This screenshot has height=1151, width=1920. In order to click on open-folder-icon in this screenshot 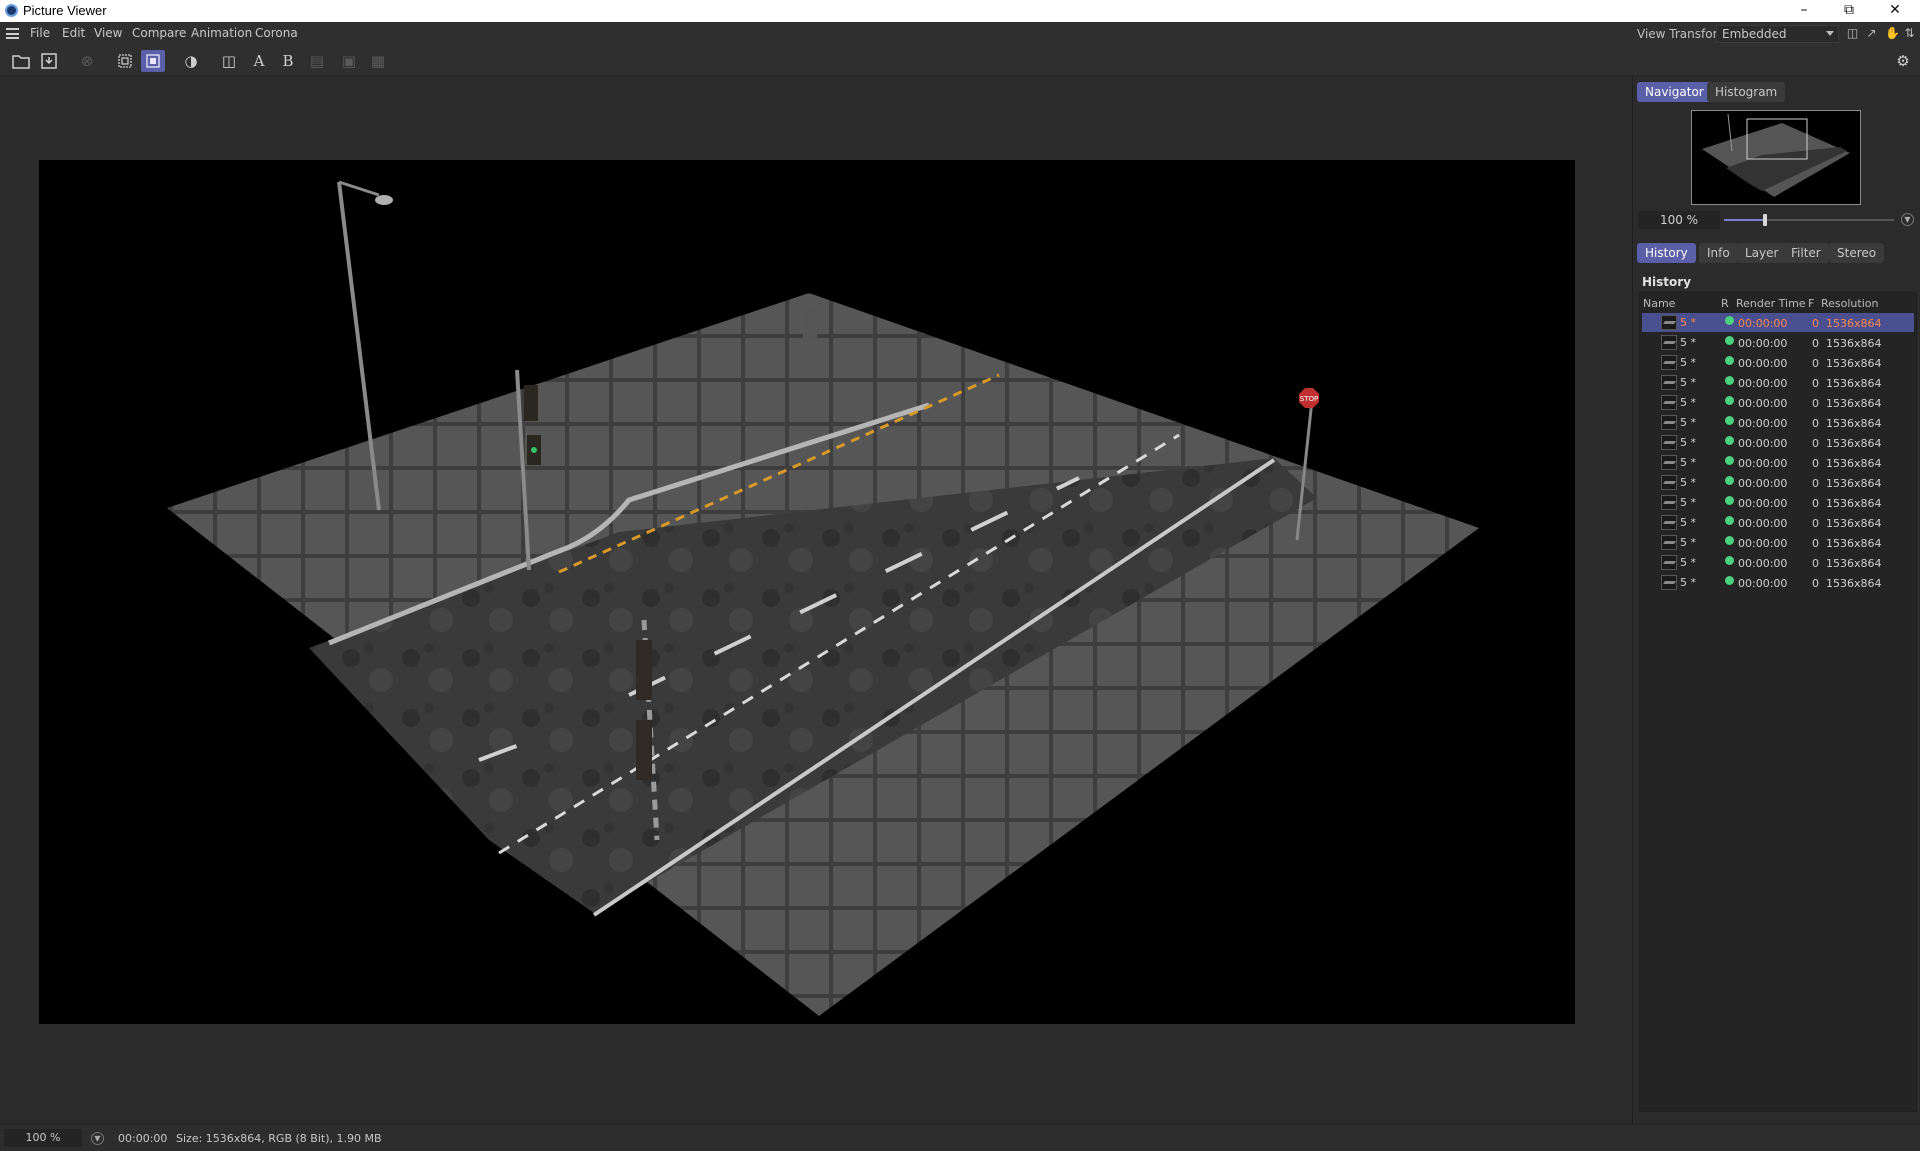, I will do `click(21, 61)`.